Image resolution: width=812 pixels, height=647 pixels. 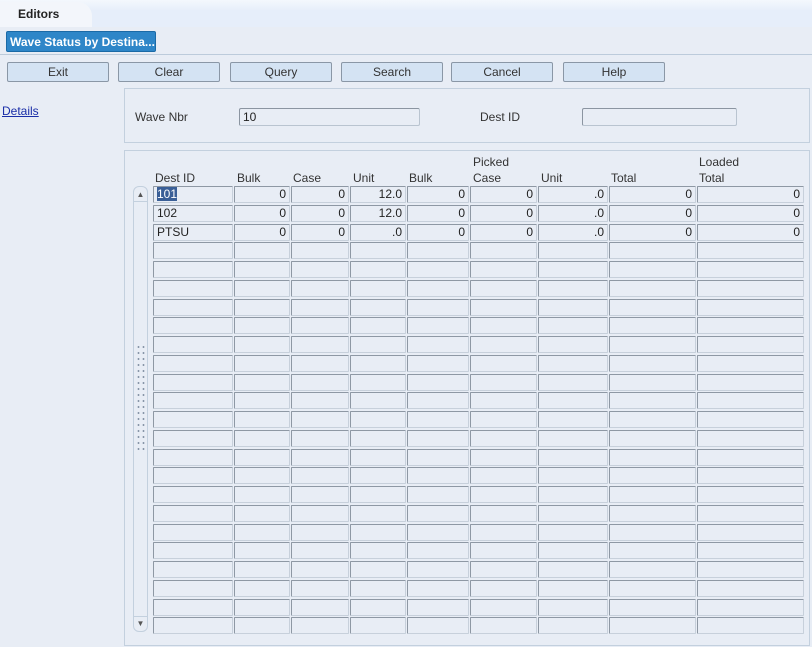 I want to click on grid-scrollbar: ▲ ▼, so click(x=140, y=409).